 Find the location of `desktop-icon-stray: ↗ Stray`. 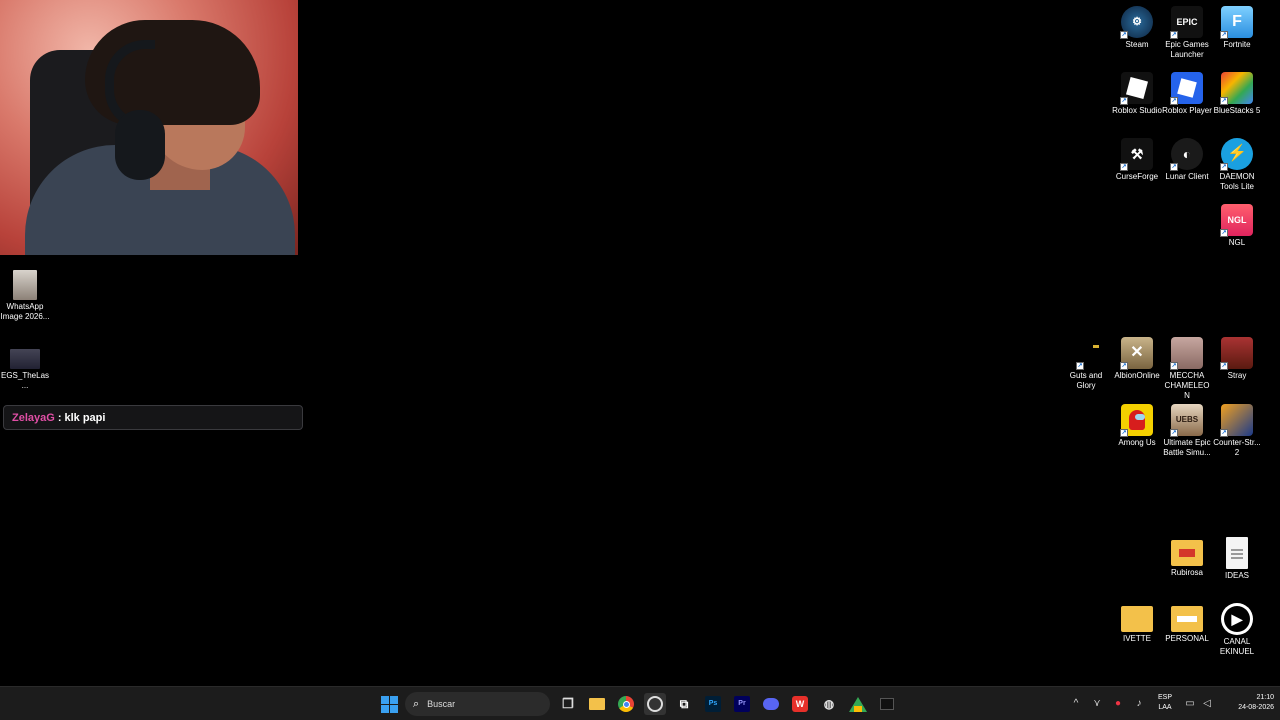

desktop-icon-stray: ↗ Stray is located at coordinates (1237, 359).